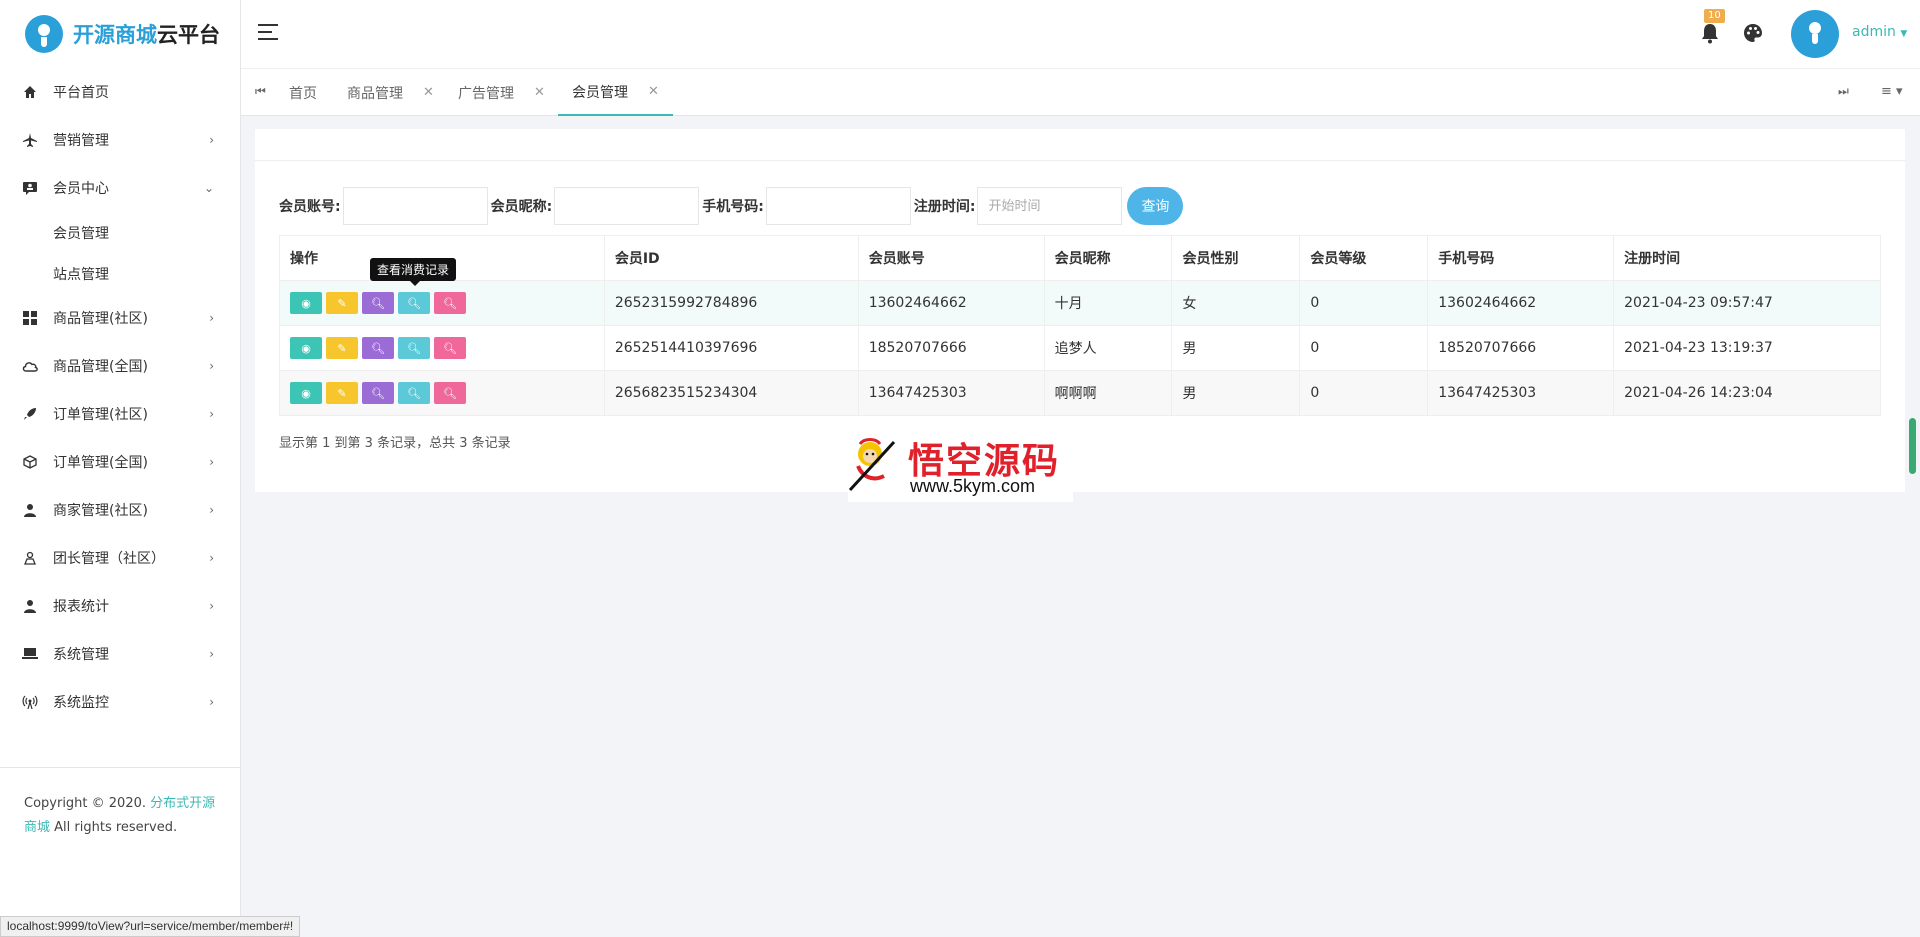 This screenshot has height=937, width=1920. I want to click on brand-name: 开源商城云平台, so click(146, 35).